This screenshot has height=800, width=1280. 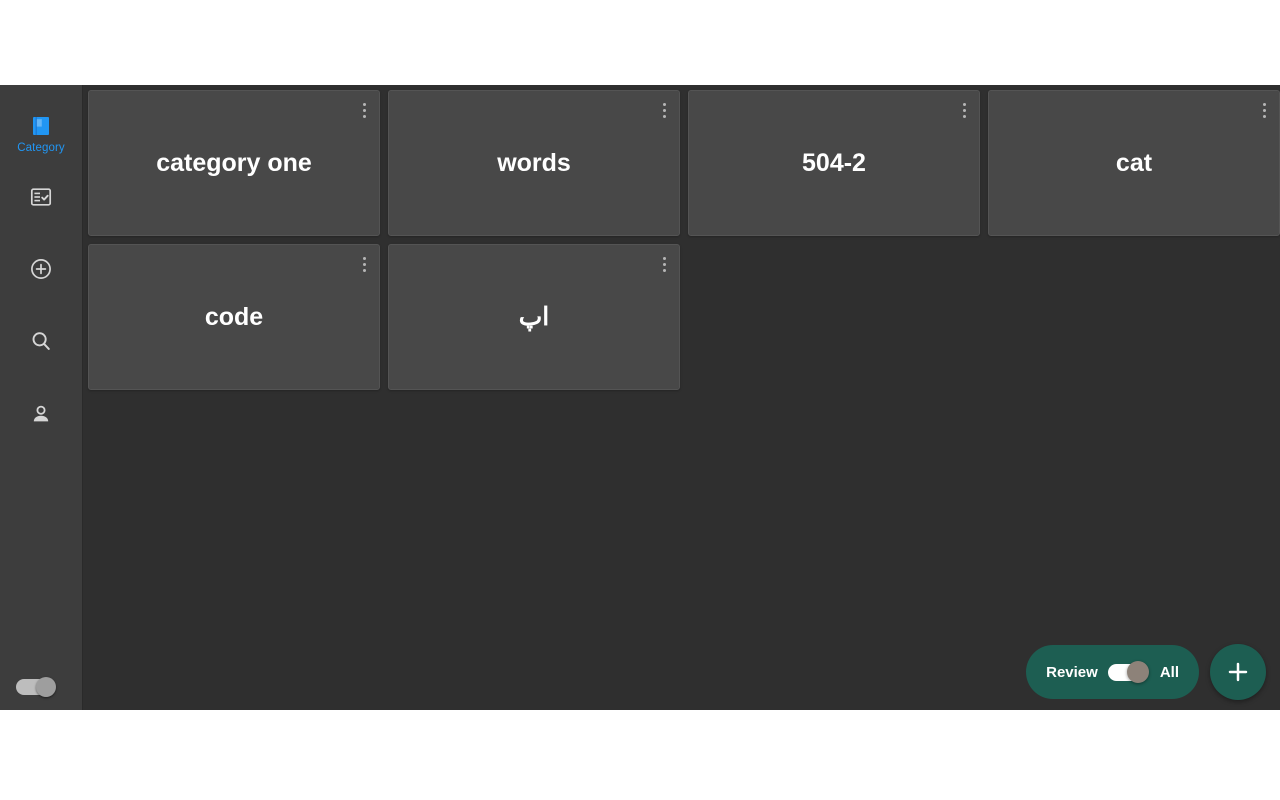 I want to click on person-icon, so click(x=41, y=414).